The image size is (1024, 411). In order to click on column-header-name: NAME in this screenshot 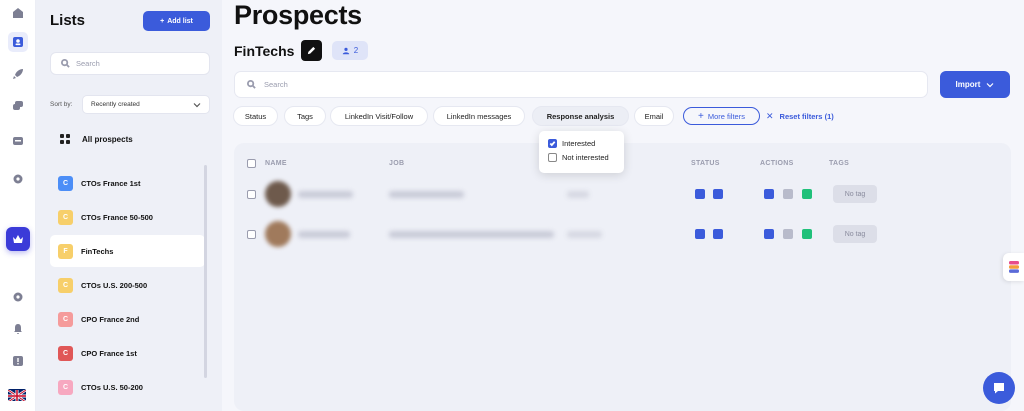, I will do `click(276, 163)`.